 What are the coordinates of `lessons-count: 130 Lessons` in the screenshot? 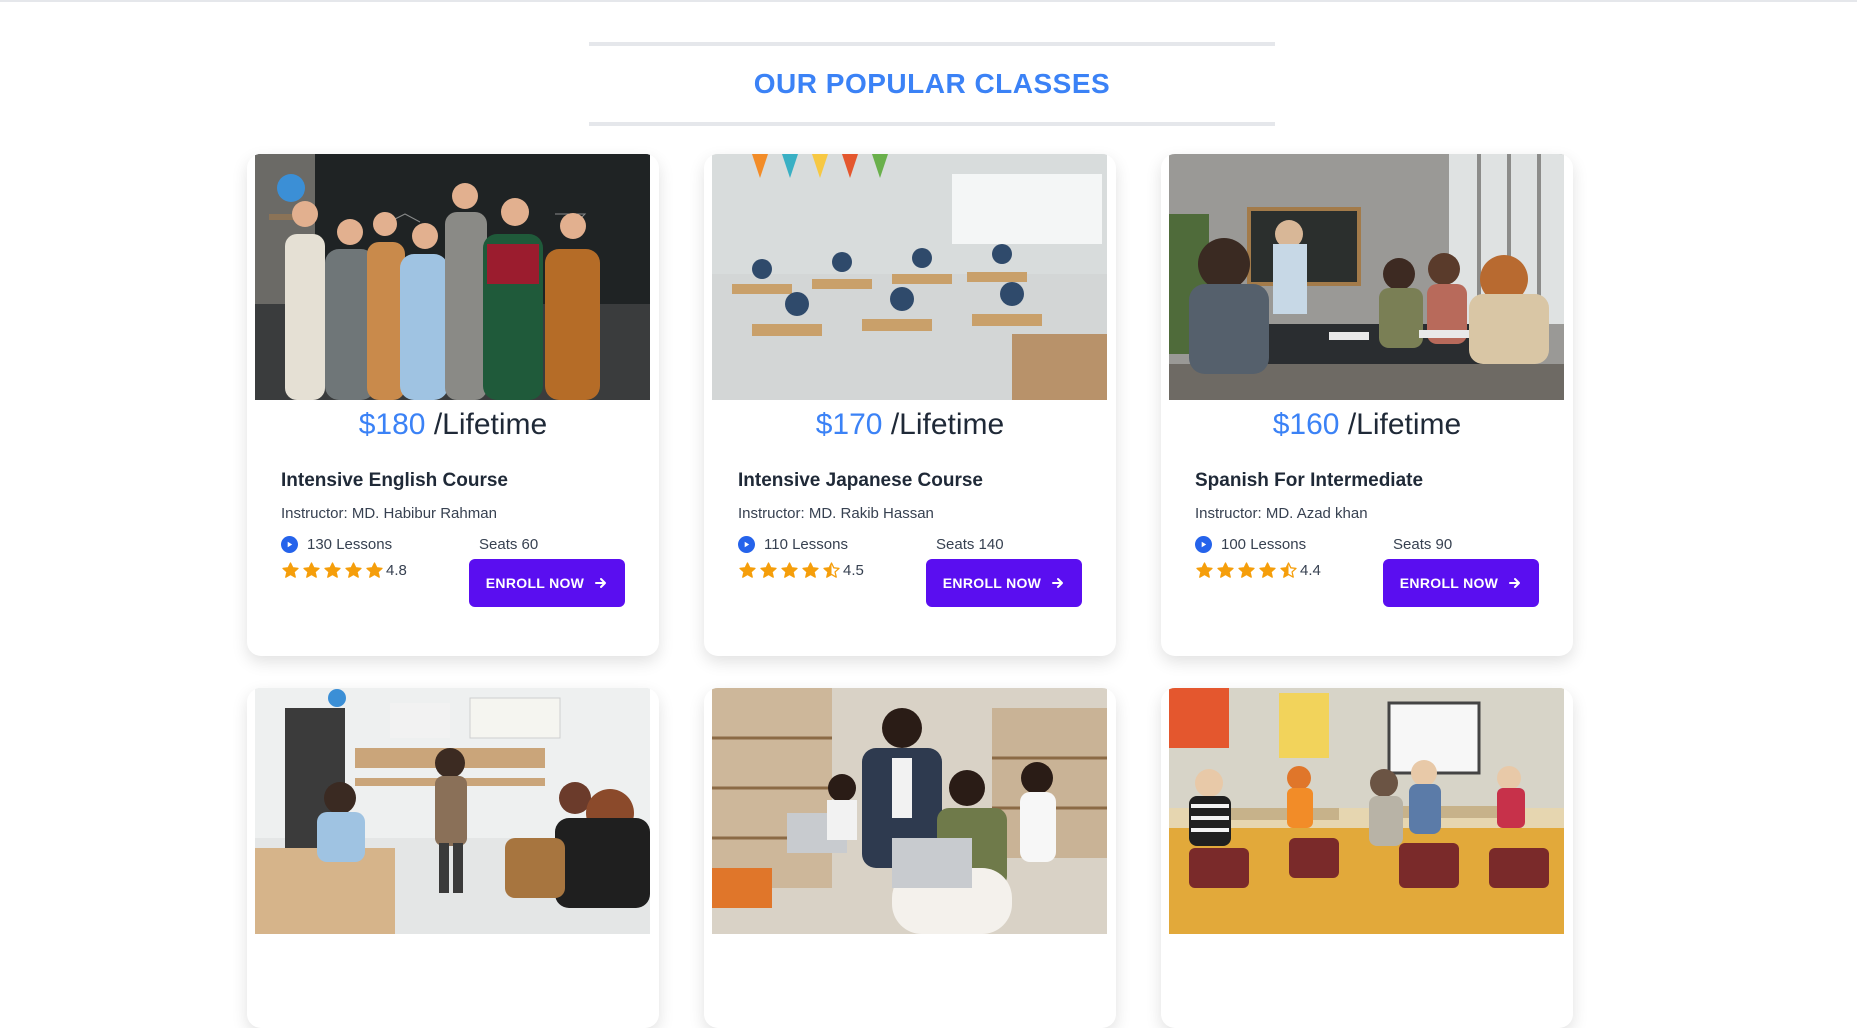 It's located at (350, 544).